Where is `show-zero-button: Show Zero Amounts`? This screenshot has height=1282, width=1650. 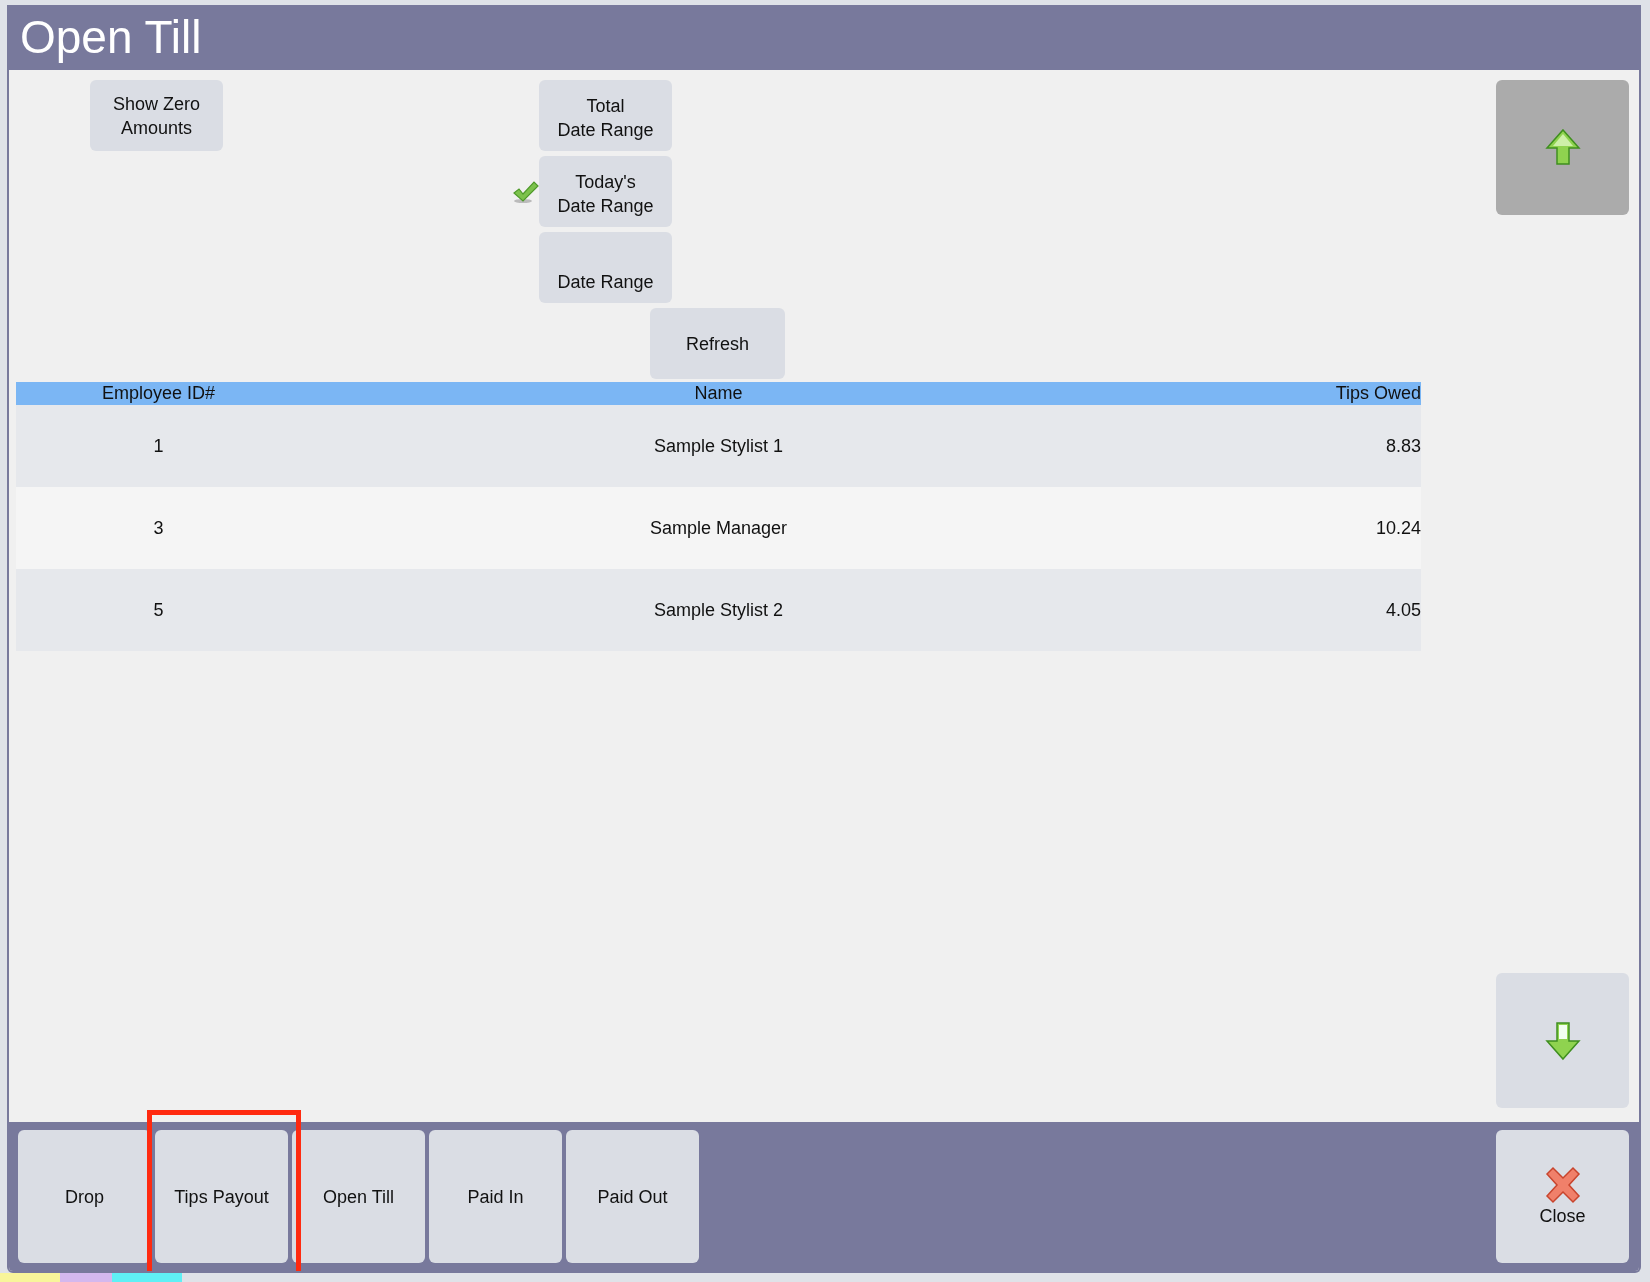 show-zero-button: Show Zero Amounts is located at coordinates (156, 115).